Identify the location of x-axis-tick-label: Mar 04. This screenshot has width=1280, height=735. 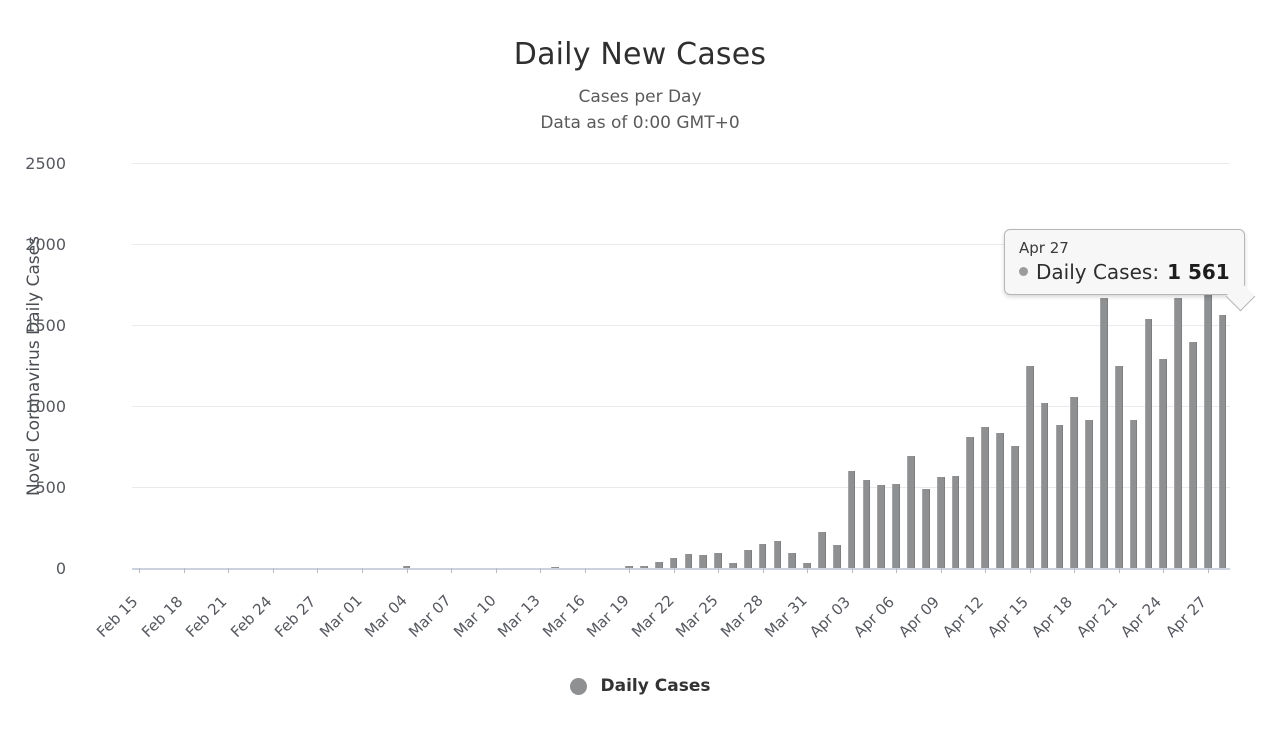
(385, 616).